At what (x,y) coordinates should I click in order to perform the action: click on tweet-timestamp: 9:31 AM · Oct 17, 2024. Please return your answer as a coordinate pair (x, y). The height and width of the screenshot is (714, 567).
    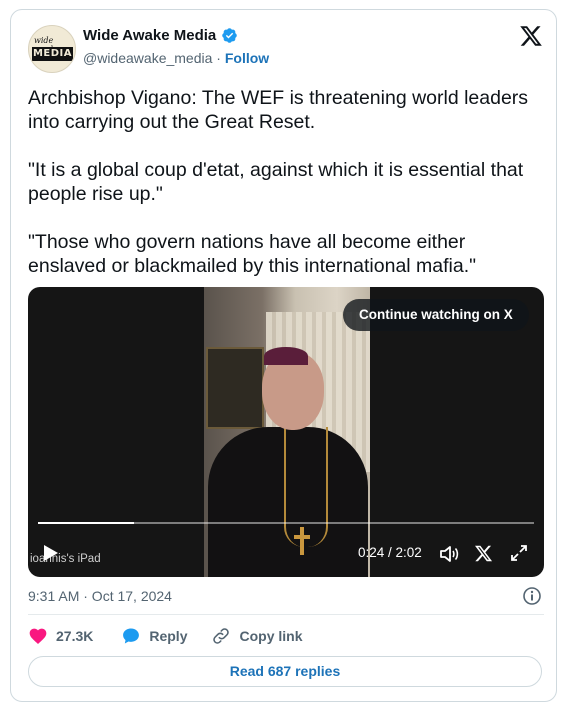
    Looking at the image, I should click on (100, 596).